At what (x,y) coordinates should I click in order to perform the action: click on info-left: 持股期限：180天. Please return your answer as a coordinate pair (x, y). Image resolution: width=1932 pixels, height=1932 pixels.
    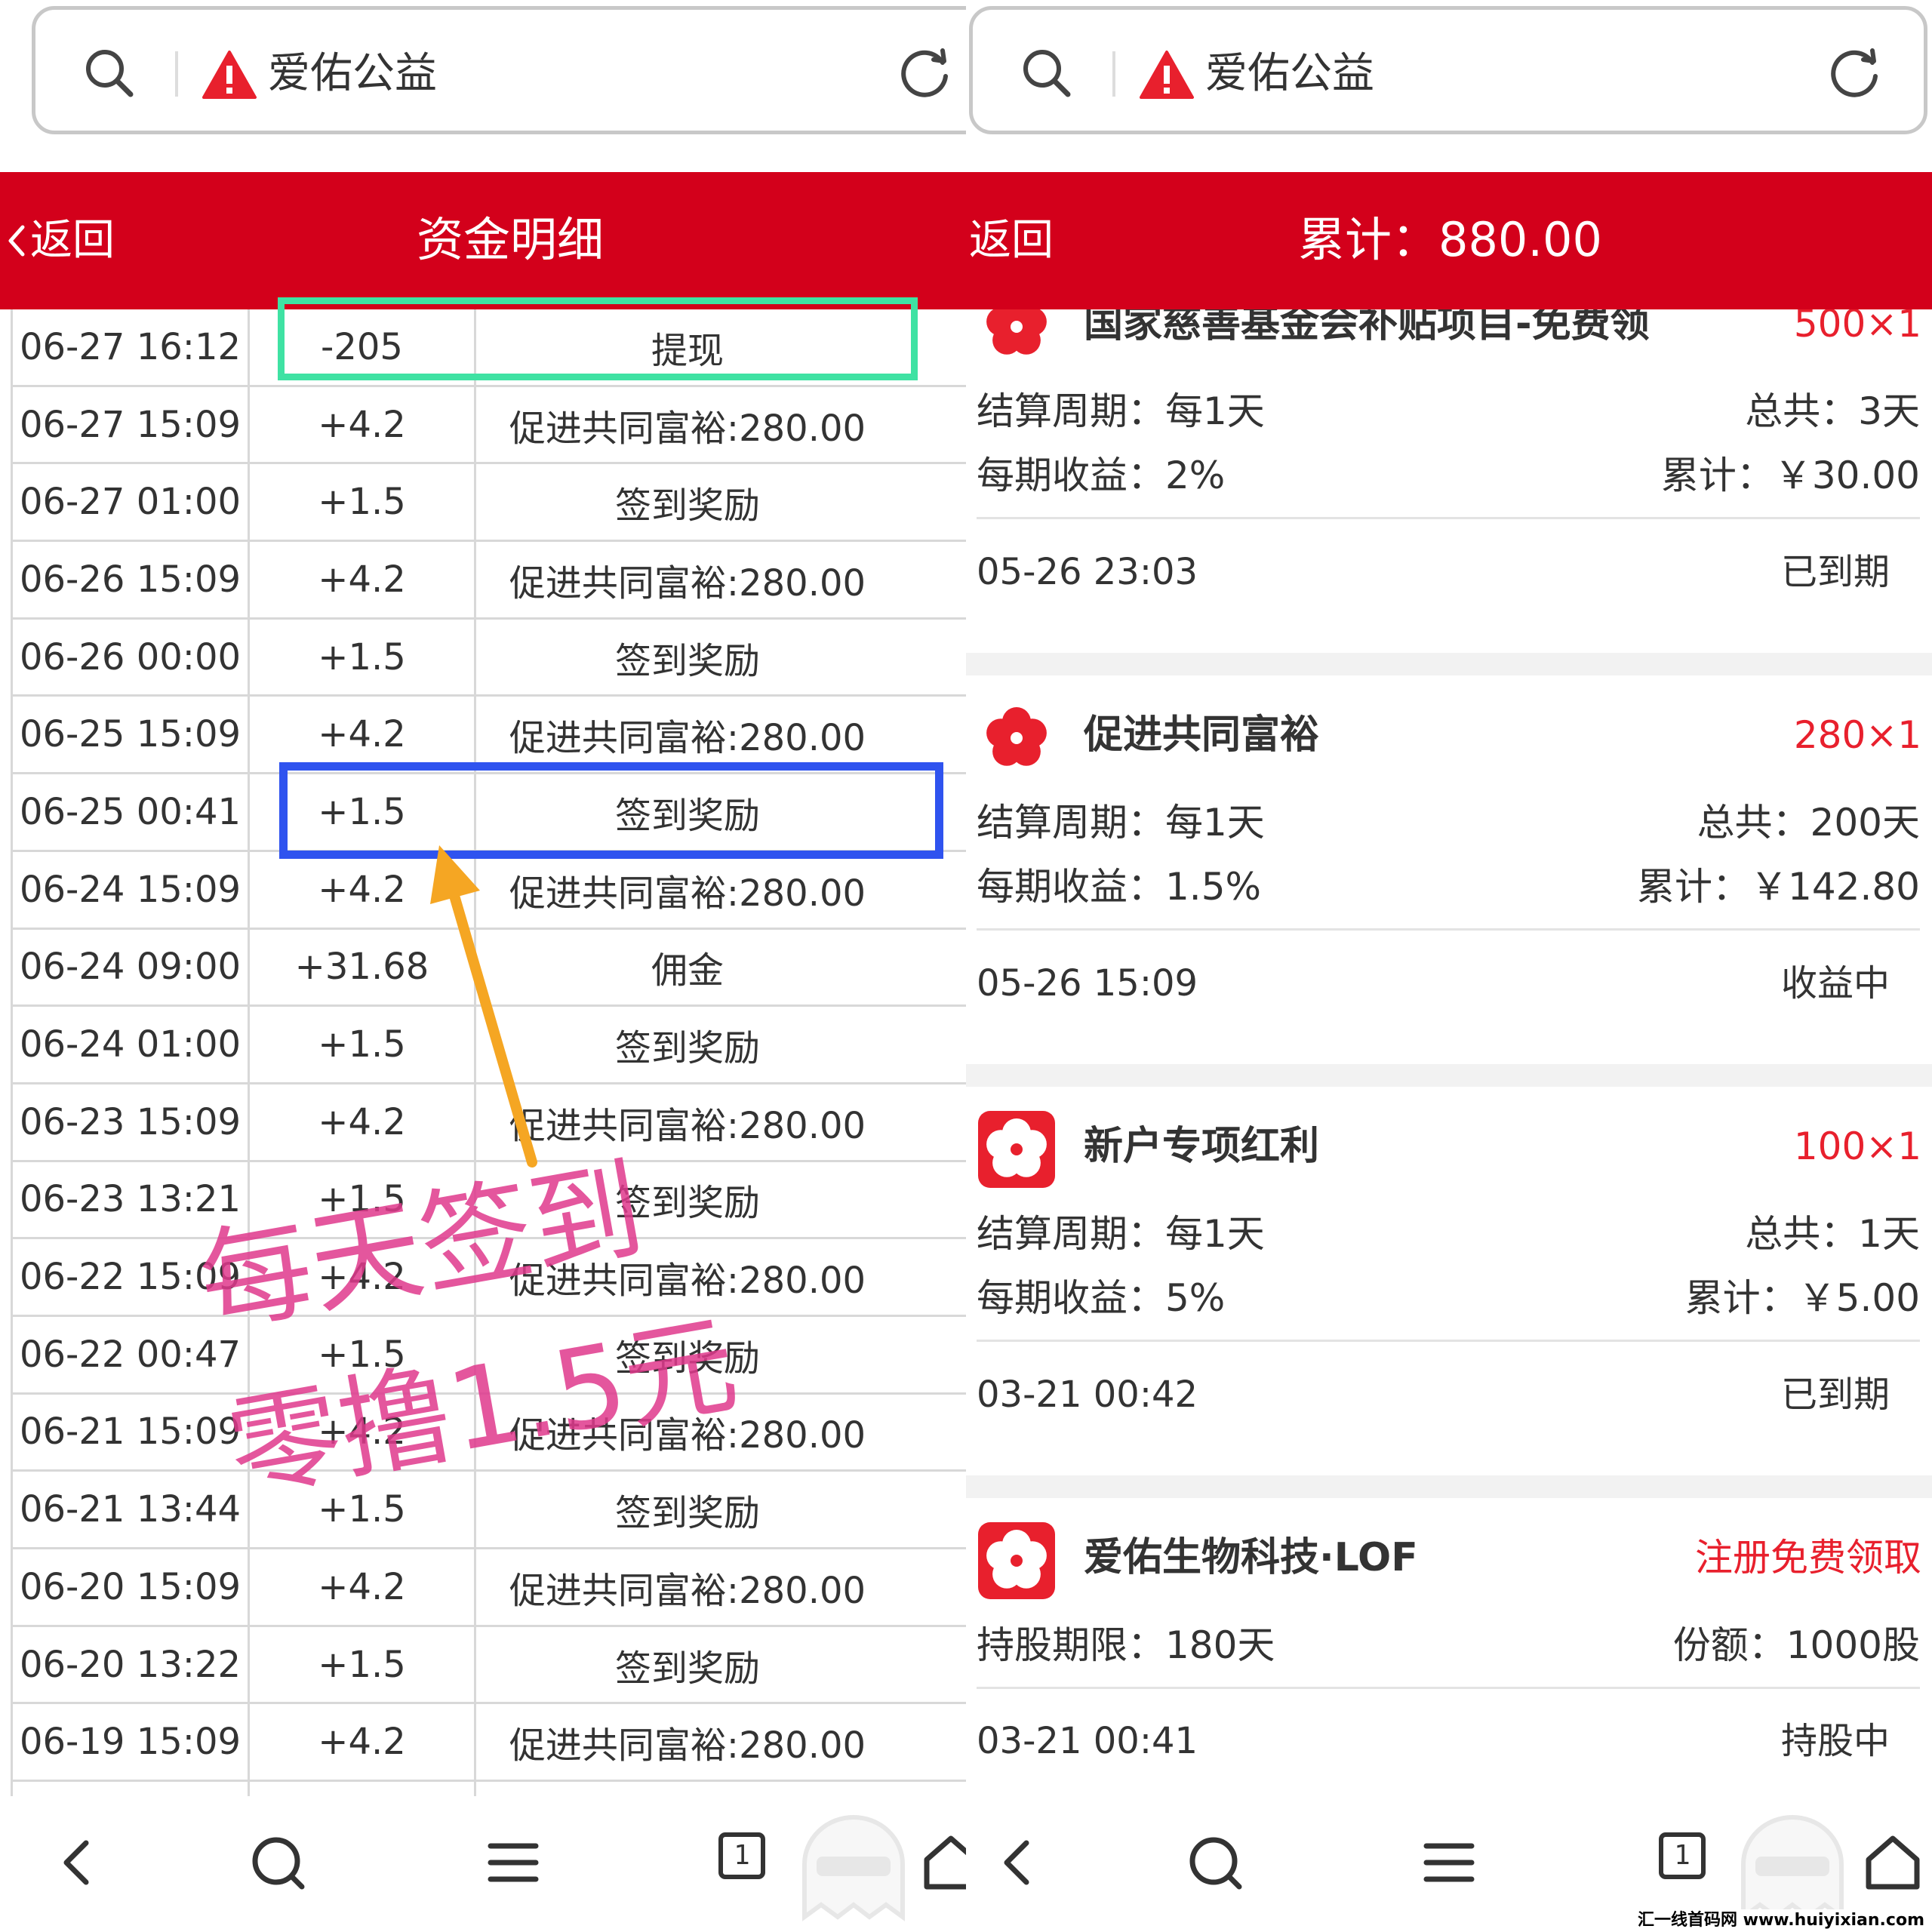
    Looking at the image, I should click on (1126, 1645).